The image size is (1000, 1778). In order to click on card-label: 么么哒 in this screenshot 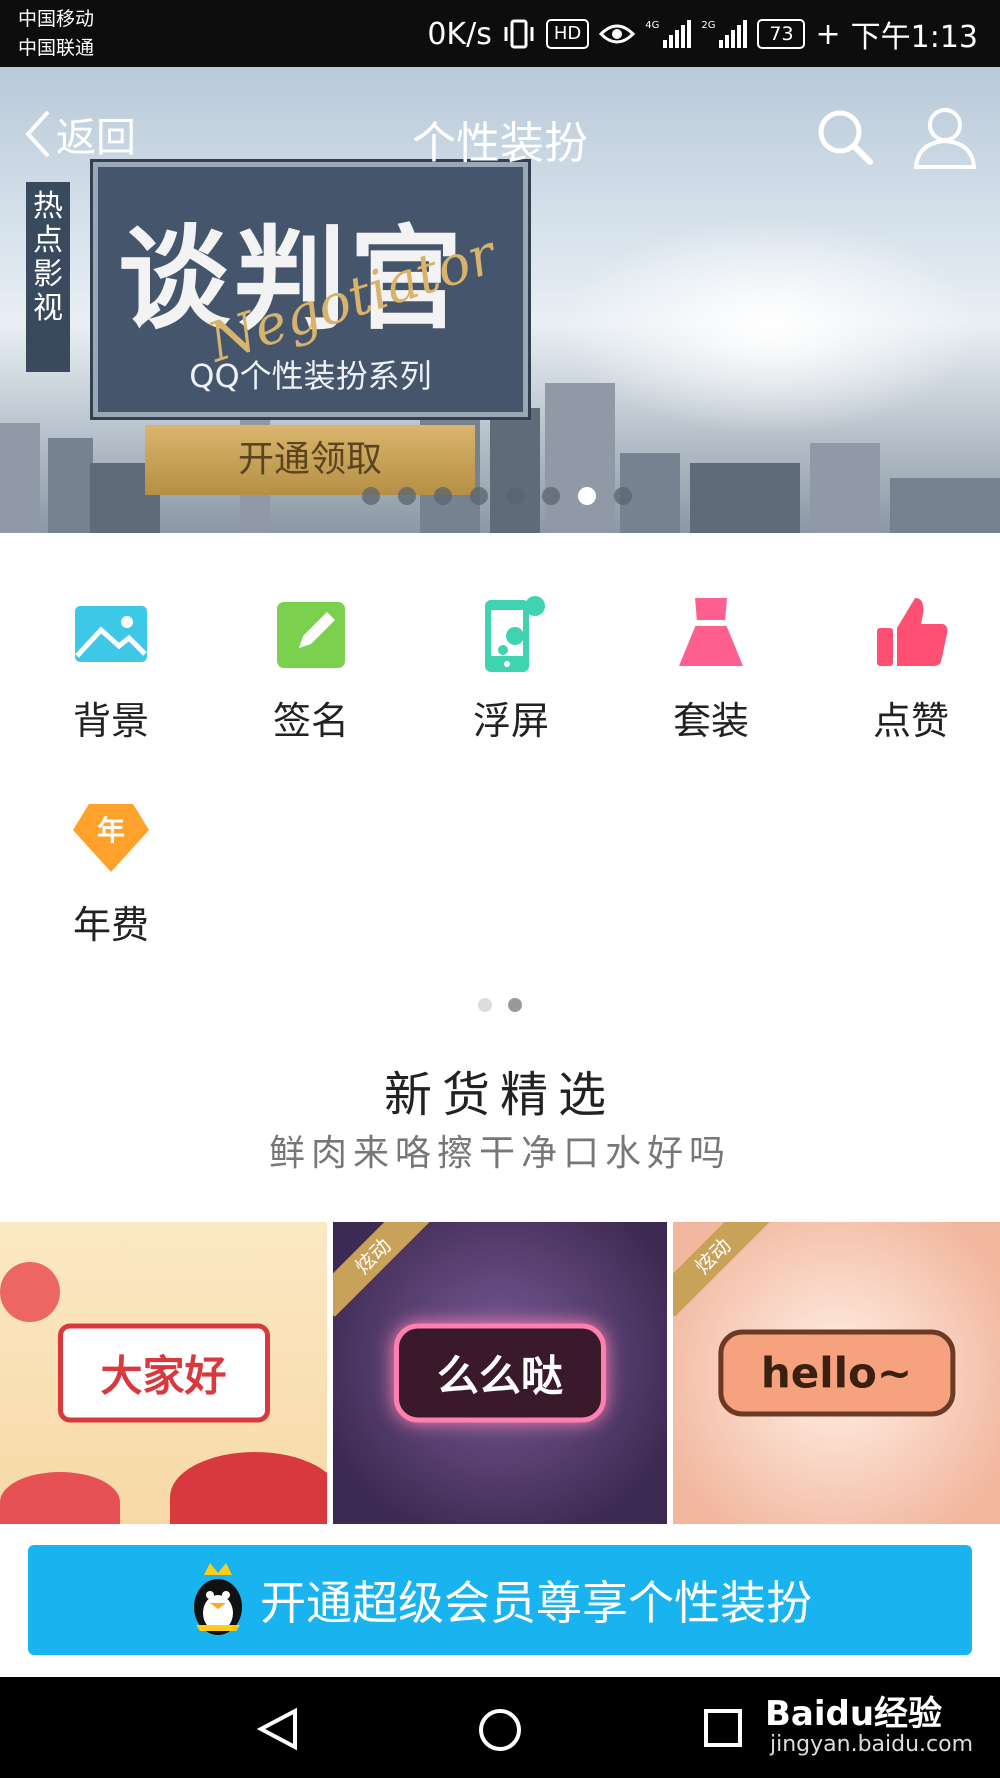, I will do `click(500, 1373)`.